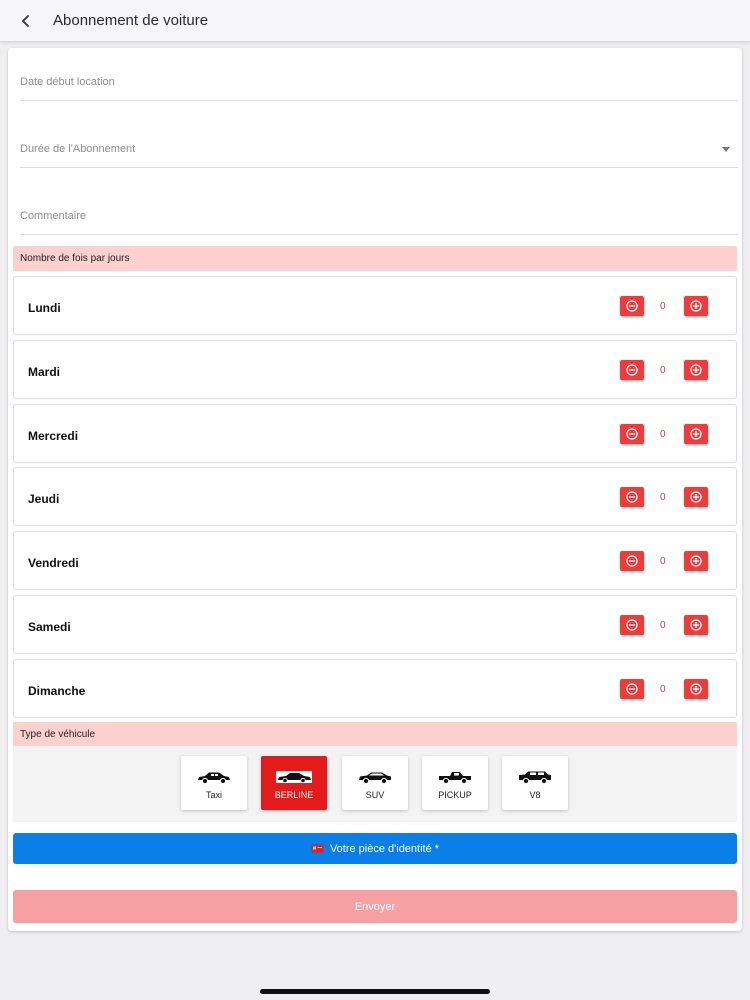  I want to click on id-document-upload-button: Votre pièce d'identité *, so click(375, 848).